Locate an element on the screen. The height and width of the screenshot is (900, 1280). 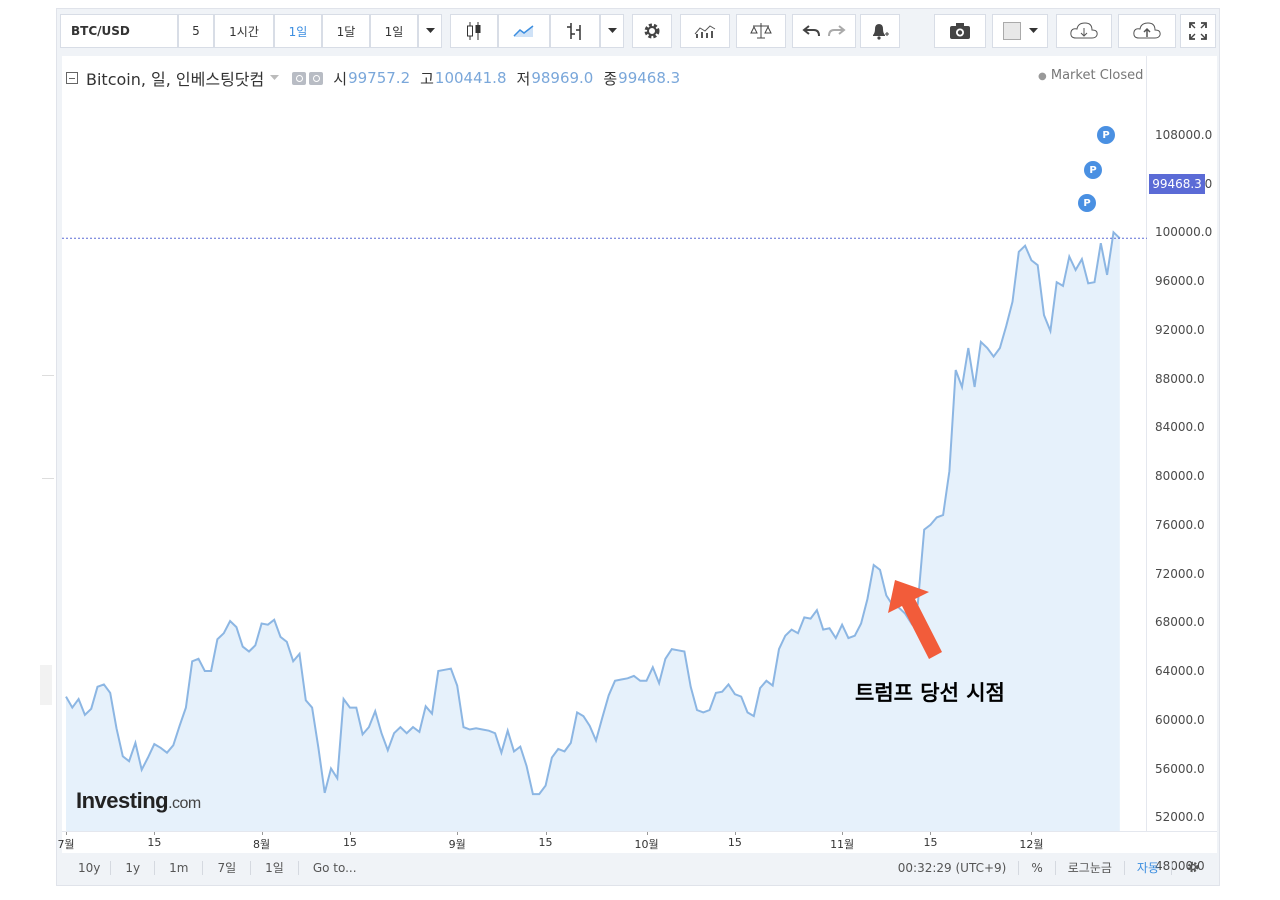
indicators-icon is located at coordinates (705, 31).